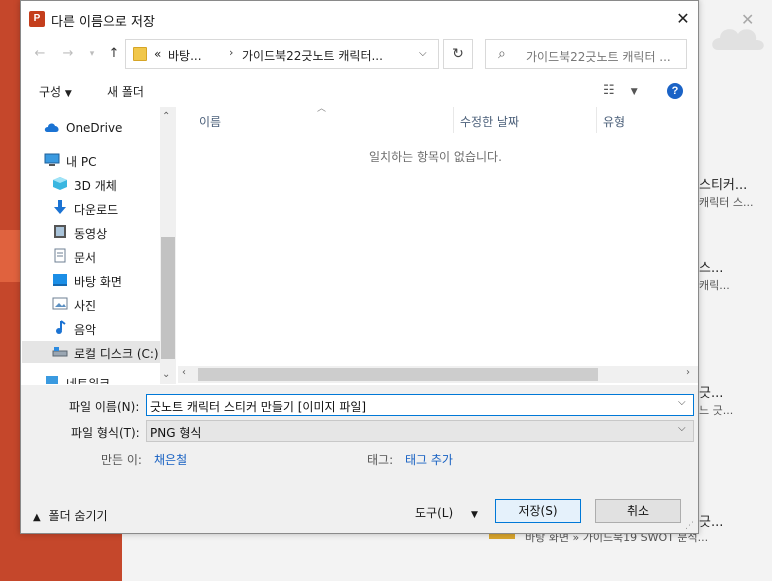 This screenshot has width=772, height=581. What do you see at coordinates (37, 19) in the screenshot?
I see `powerpoint-icon: P` at bounding box center [37, 19].